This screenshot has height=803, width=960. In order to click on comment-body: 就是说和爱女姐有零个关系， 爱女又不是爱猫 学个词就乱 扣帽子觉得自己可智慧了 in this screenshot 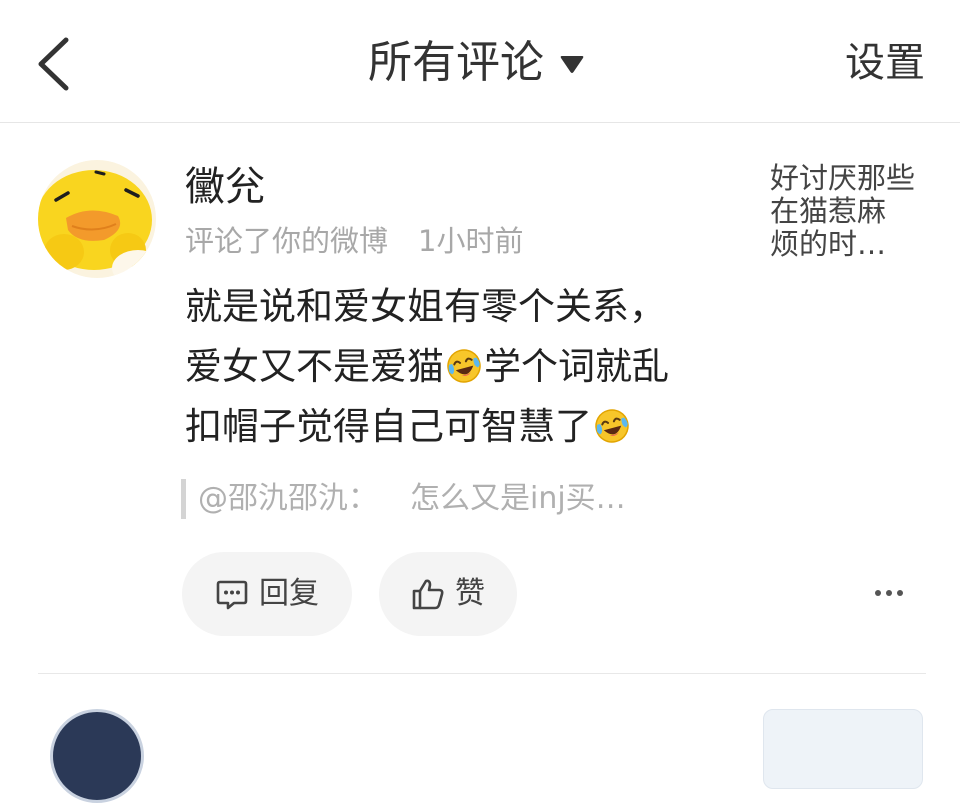, I will do `click(470, 367)`.